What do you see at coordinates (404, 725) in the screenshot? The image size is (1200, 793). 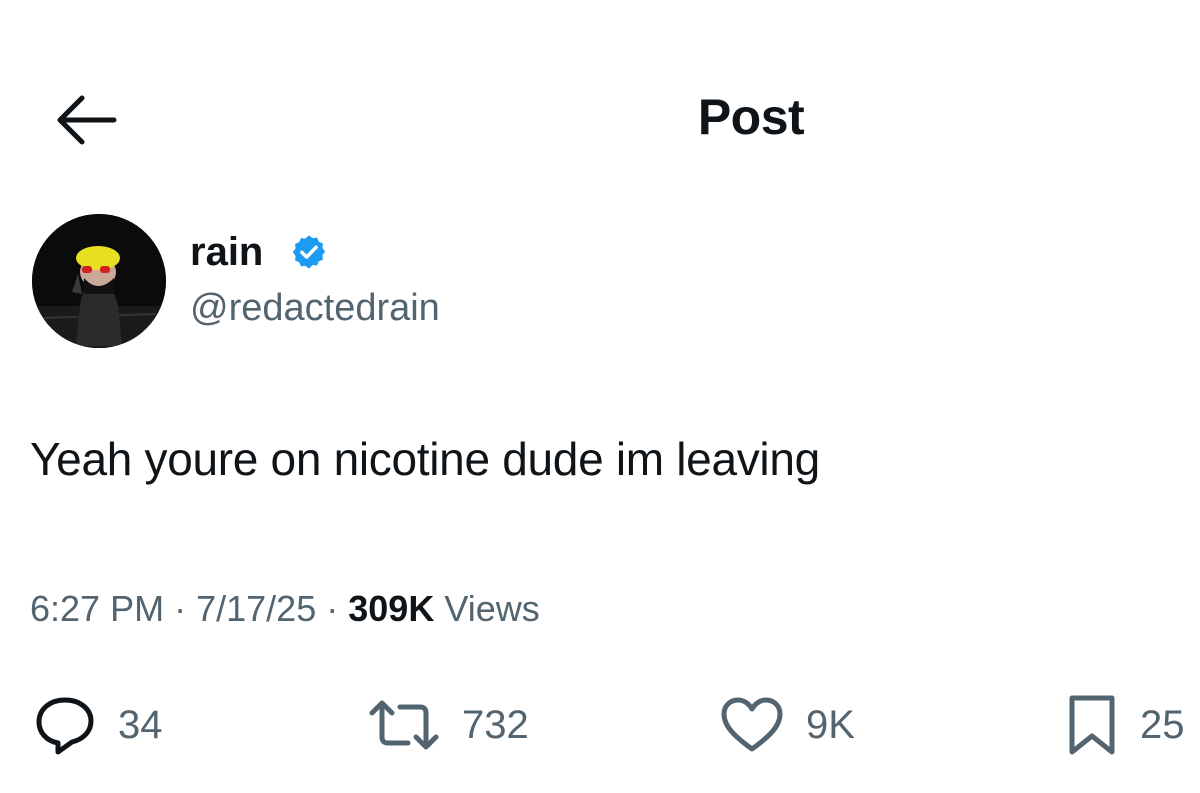 I see `repost-icon` at bounding box center [404, 725].